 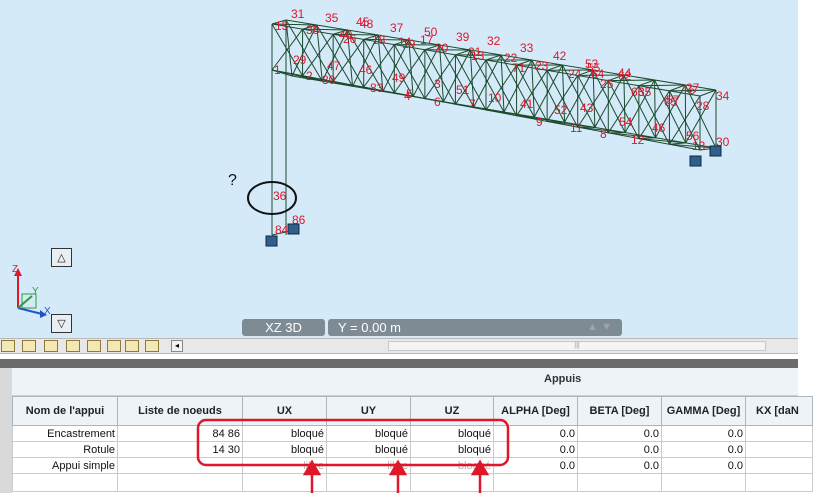 What do you see at coordinates (29, 346) in the screenshot?
I see `grid-icon` at bounding box center [29, 346].